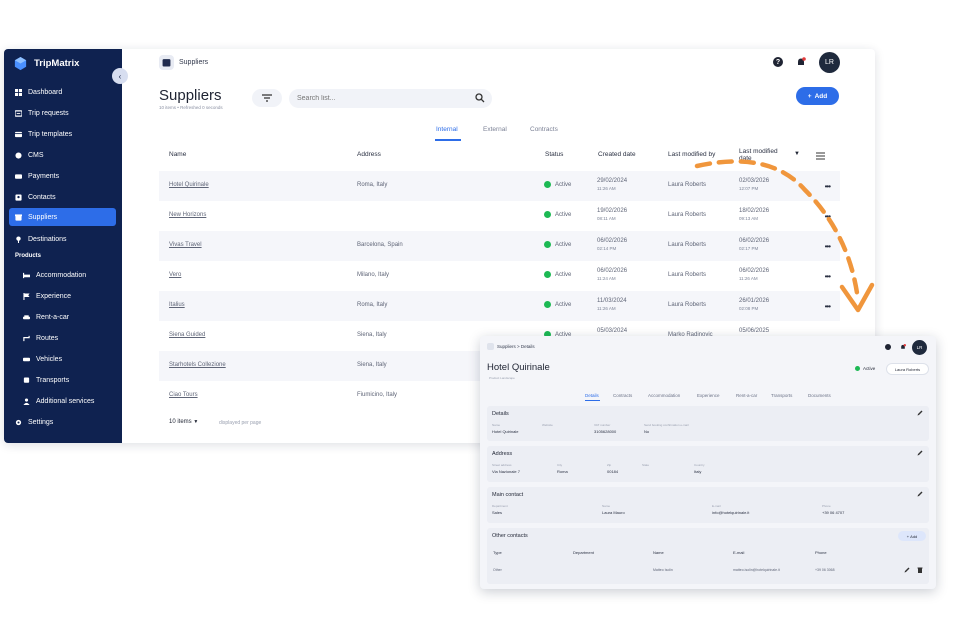  I want to click on payments-icon, so click(18, 176).